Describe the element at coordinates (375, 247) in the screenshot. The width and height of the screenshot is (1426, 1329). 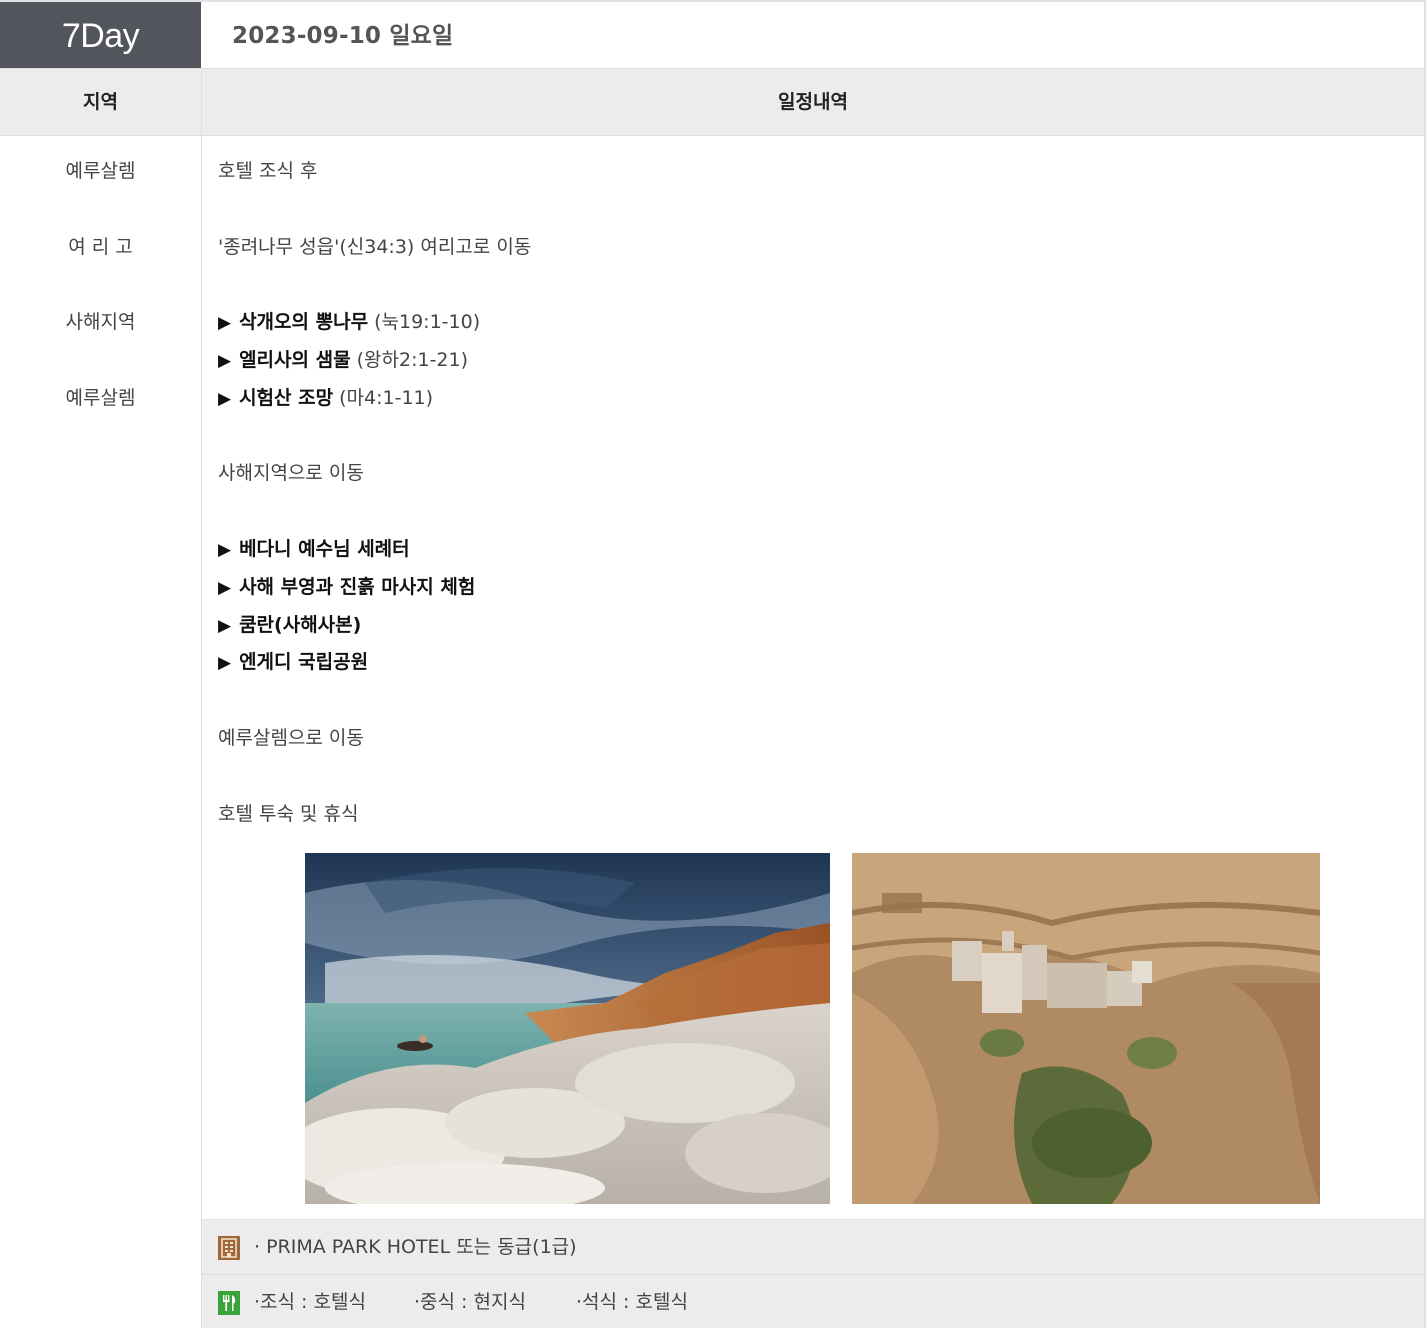
I see `schedule-line: '종려나무 성읍'(신34:3) 여리고로 이동` at that location.